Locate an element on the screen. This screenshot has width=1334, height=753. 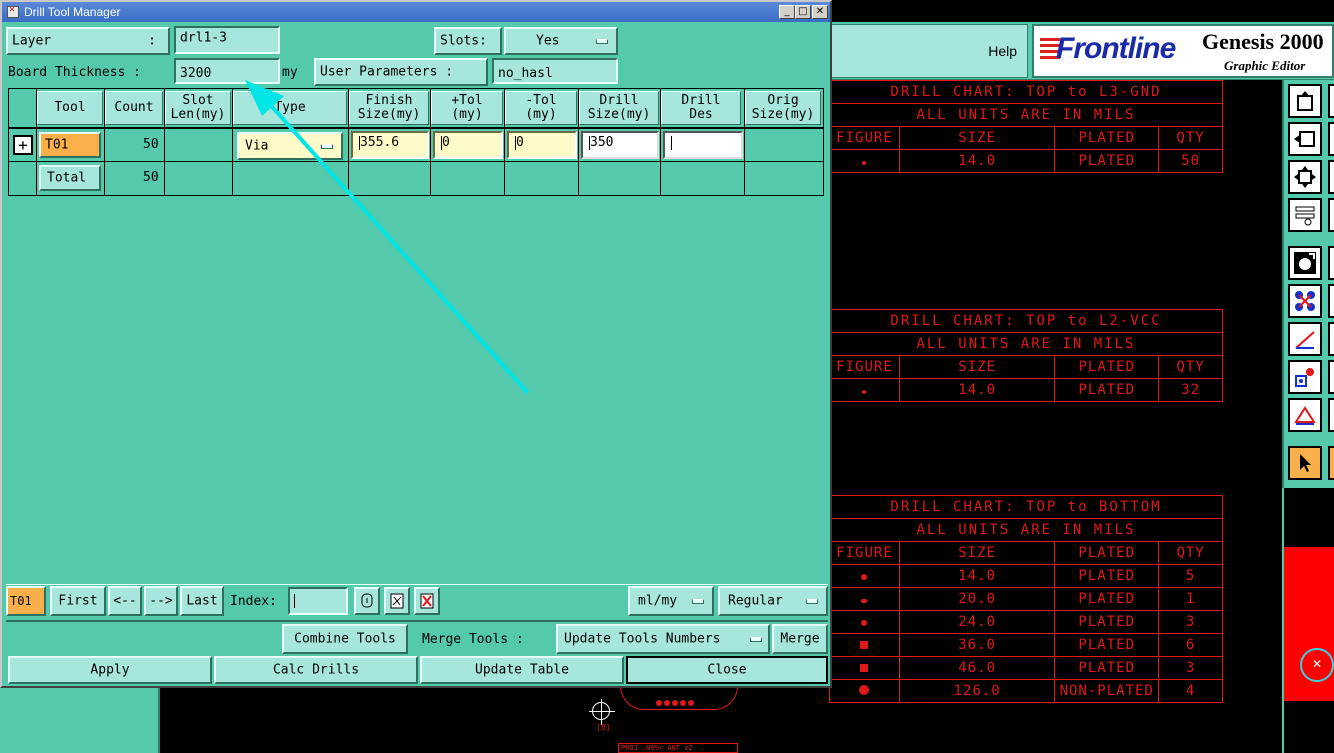
minimize-button: _ is located at coordinates (787, 12).